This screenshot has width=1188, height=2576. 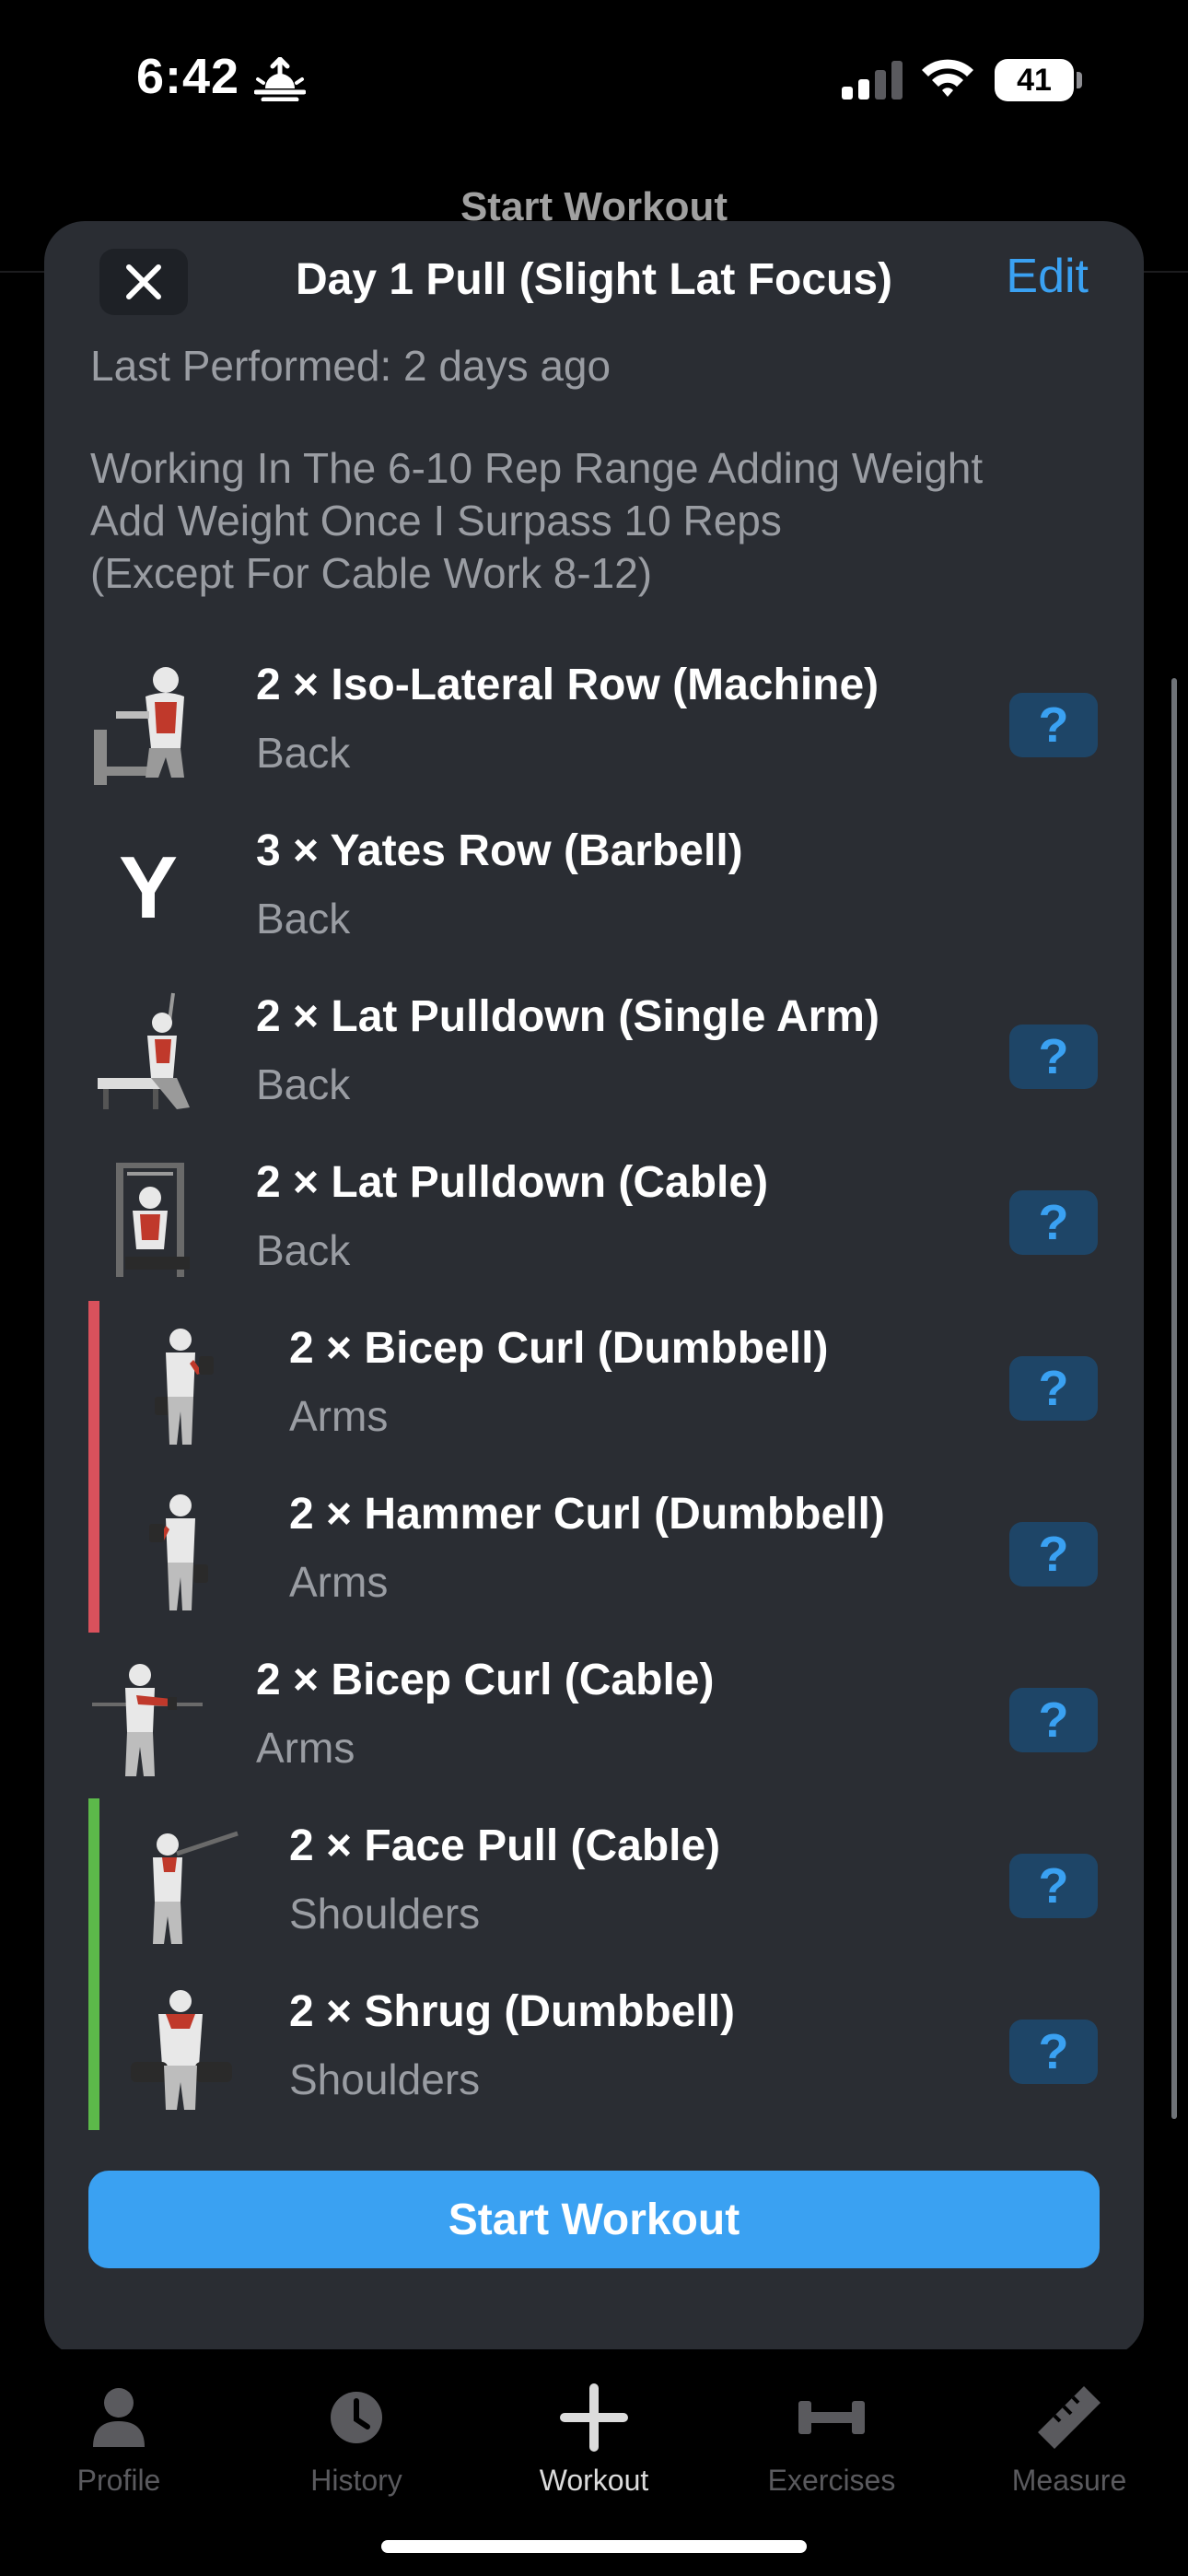 What do you see at coordinates (485, 1680) in the screenshot?
I see `exercise-name: 2 × Bicep Curl (Cable)` at bounding box center [485, 1680].